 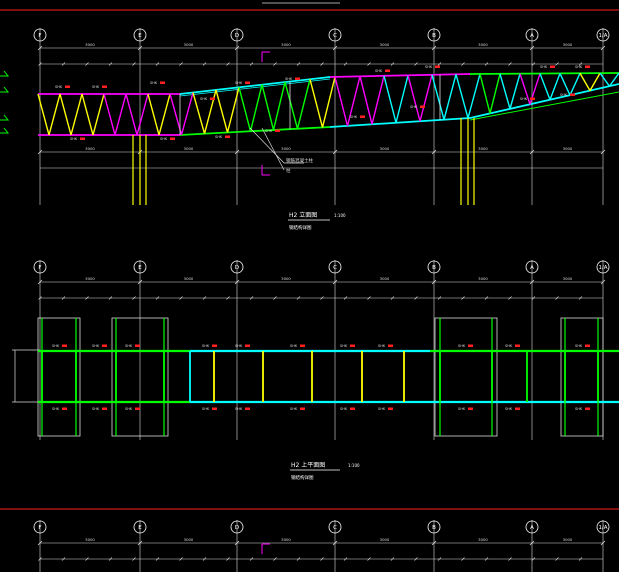 I want to click on grid-axis-label: A, so click(x=532, y=36).